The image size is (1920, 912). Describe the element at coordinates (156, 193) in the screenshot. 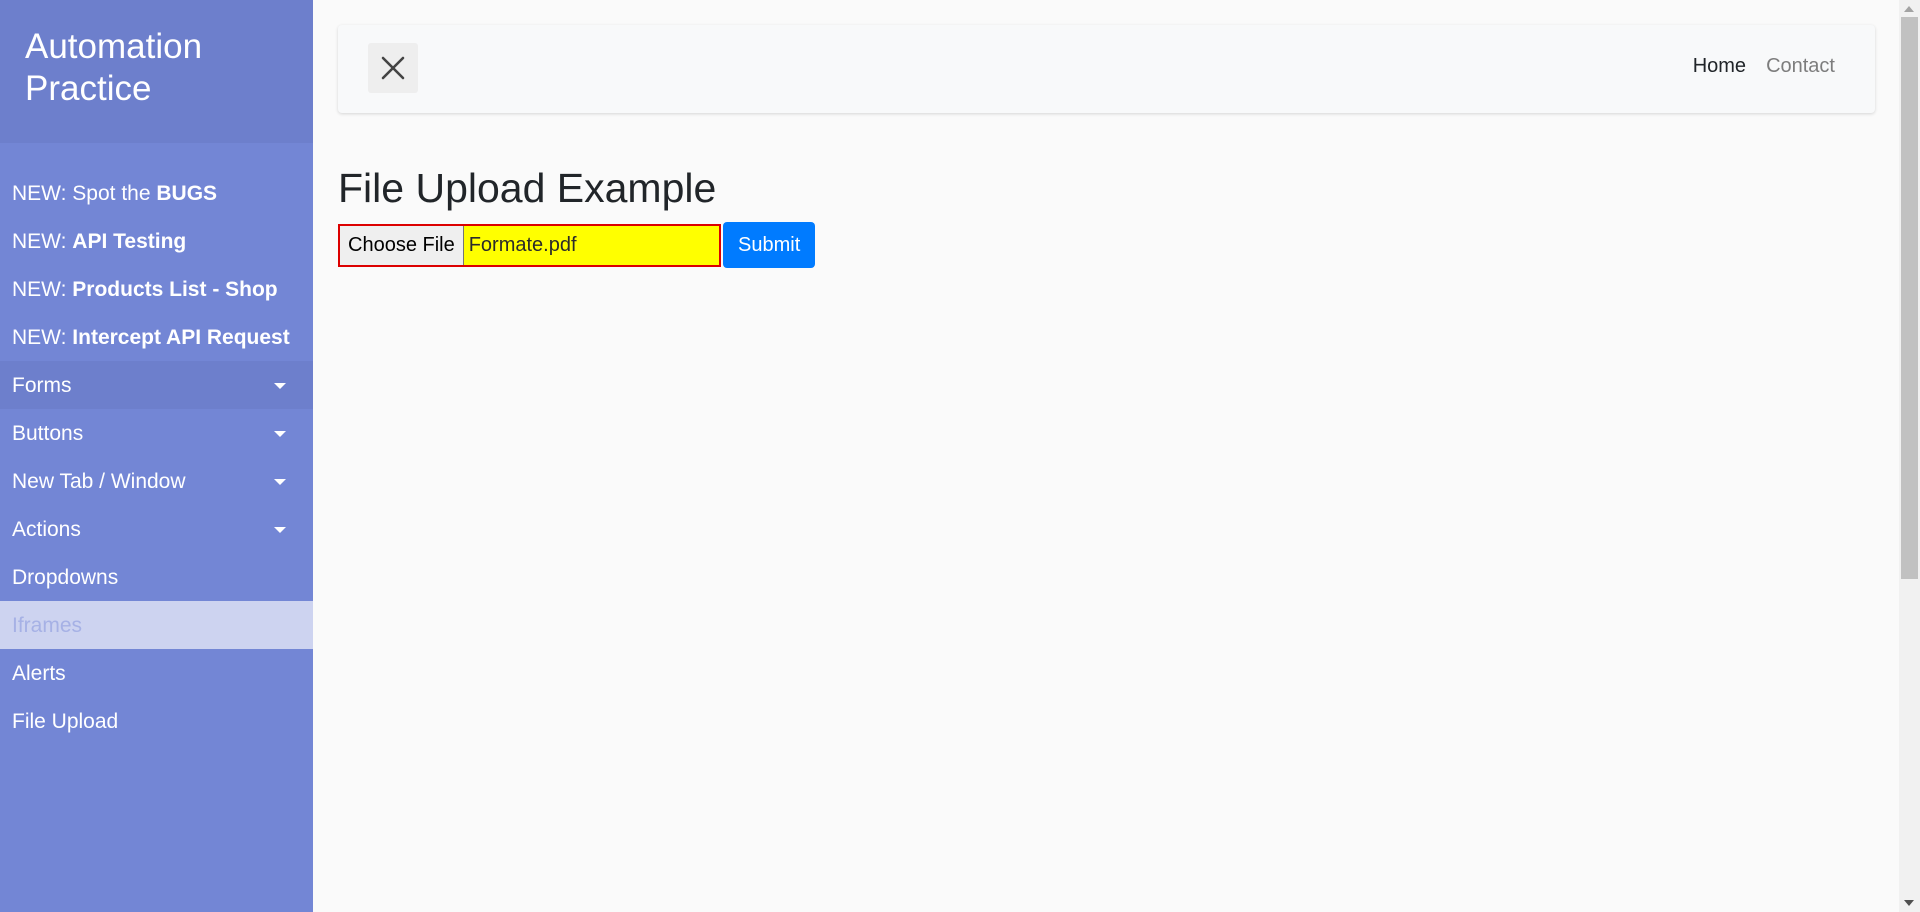

I see `sidebar-item-spot-the-bugs: NEW: Spot the BUGS` at that location.